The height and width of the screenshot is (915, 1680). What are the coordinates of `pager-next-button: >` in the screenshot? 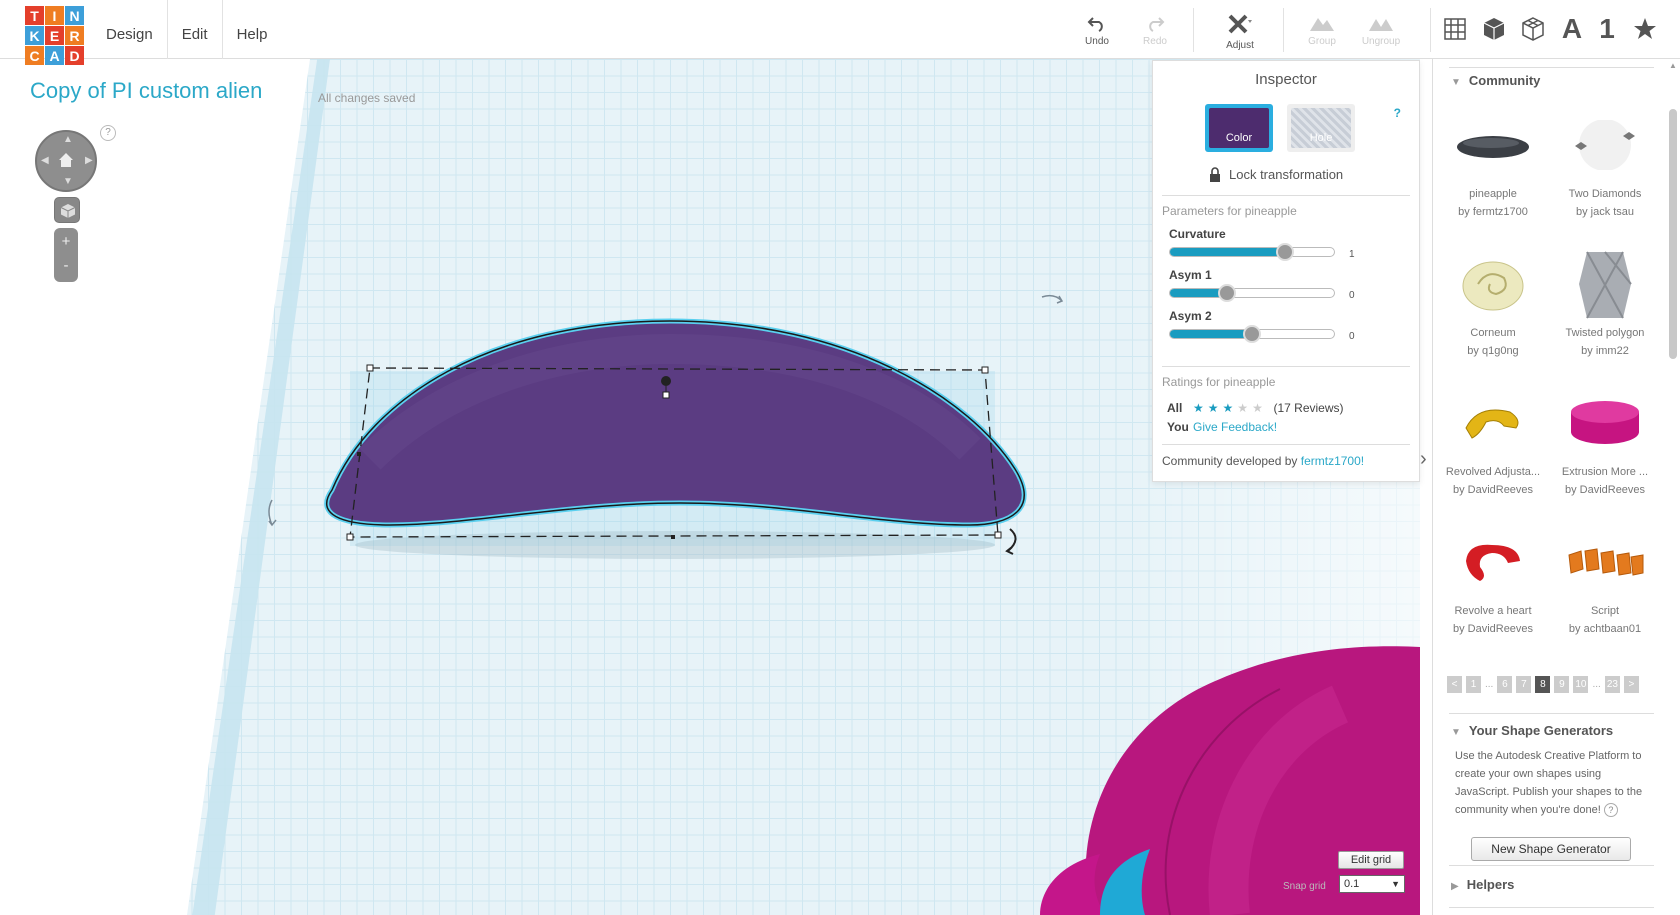 It's located at (1631, 684).